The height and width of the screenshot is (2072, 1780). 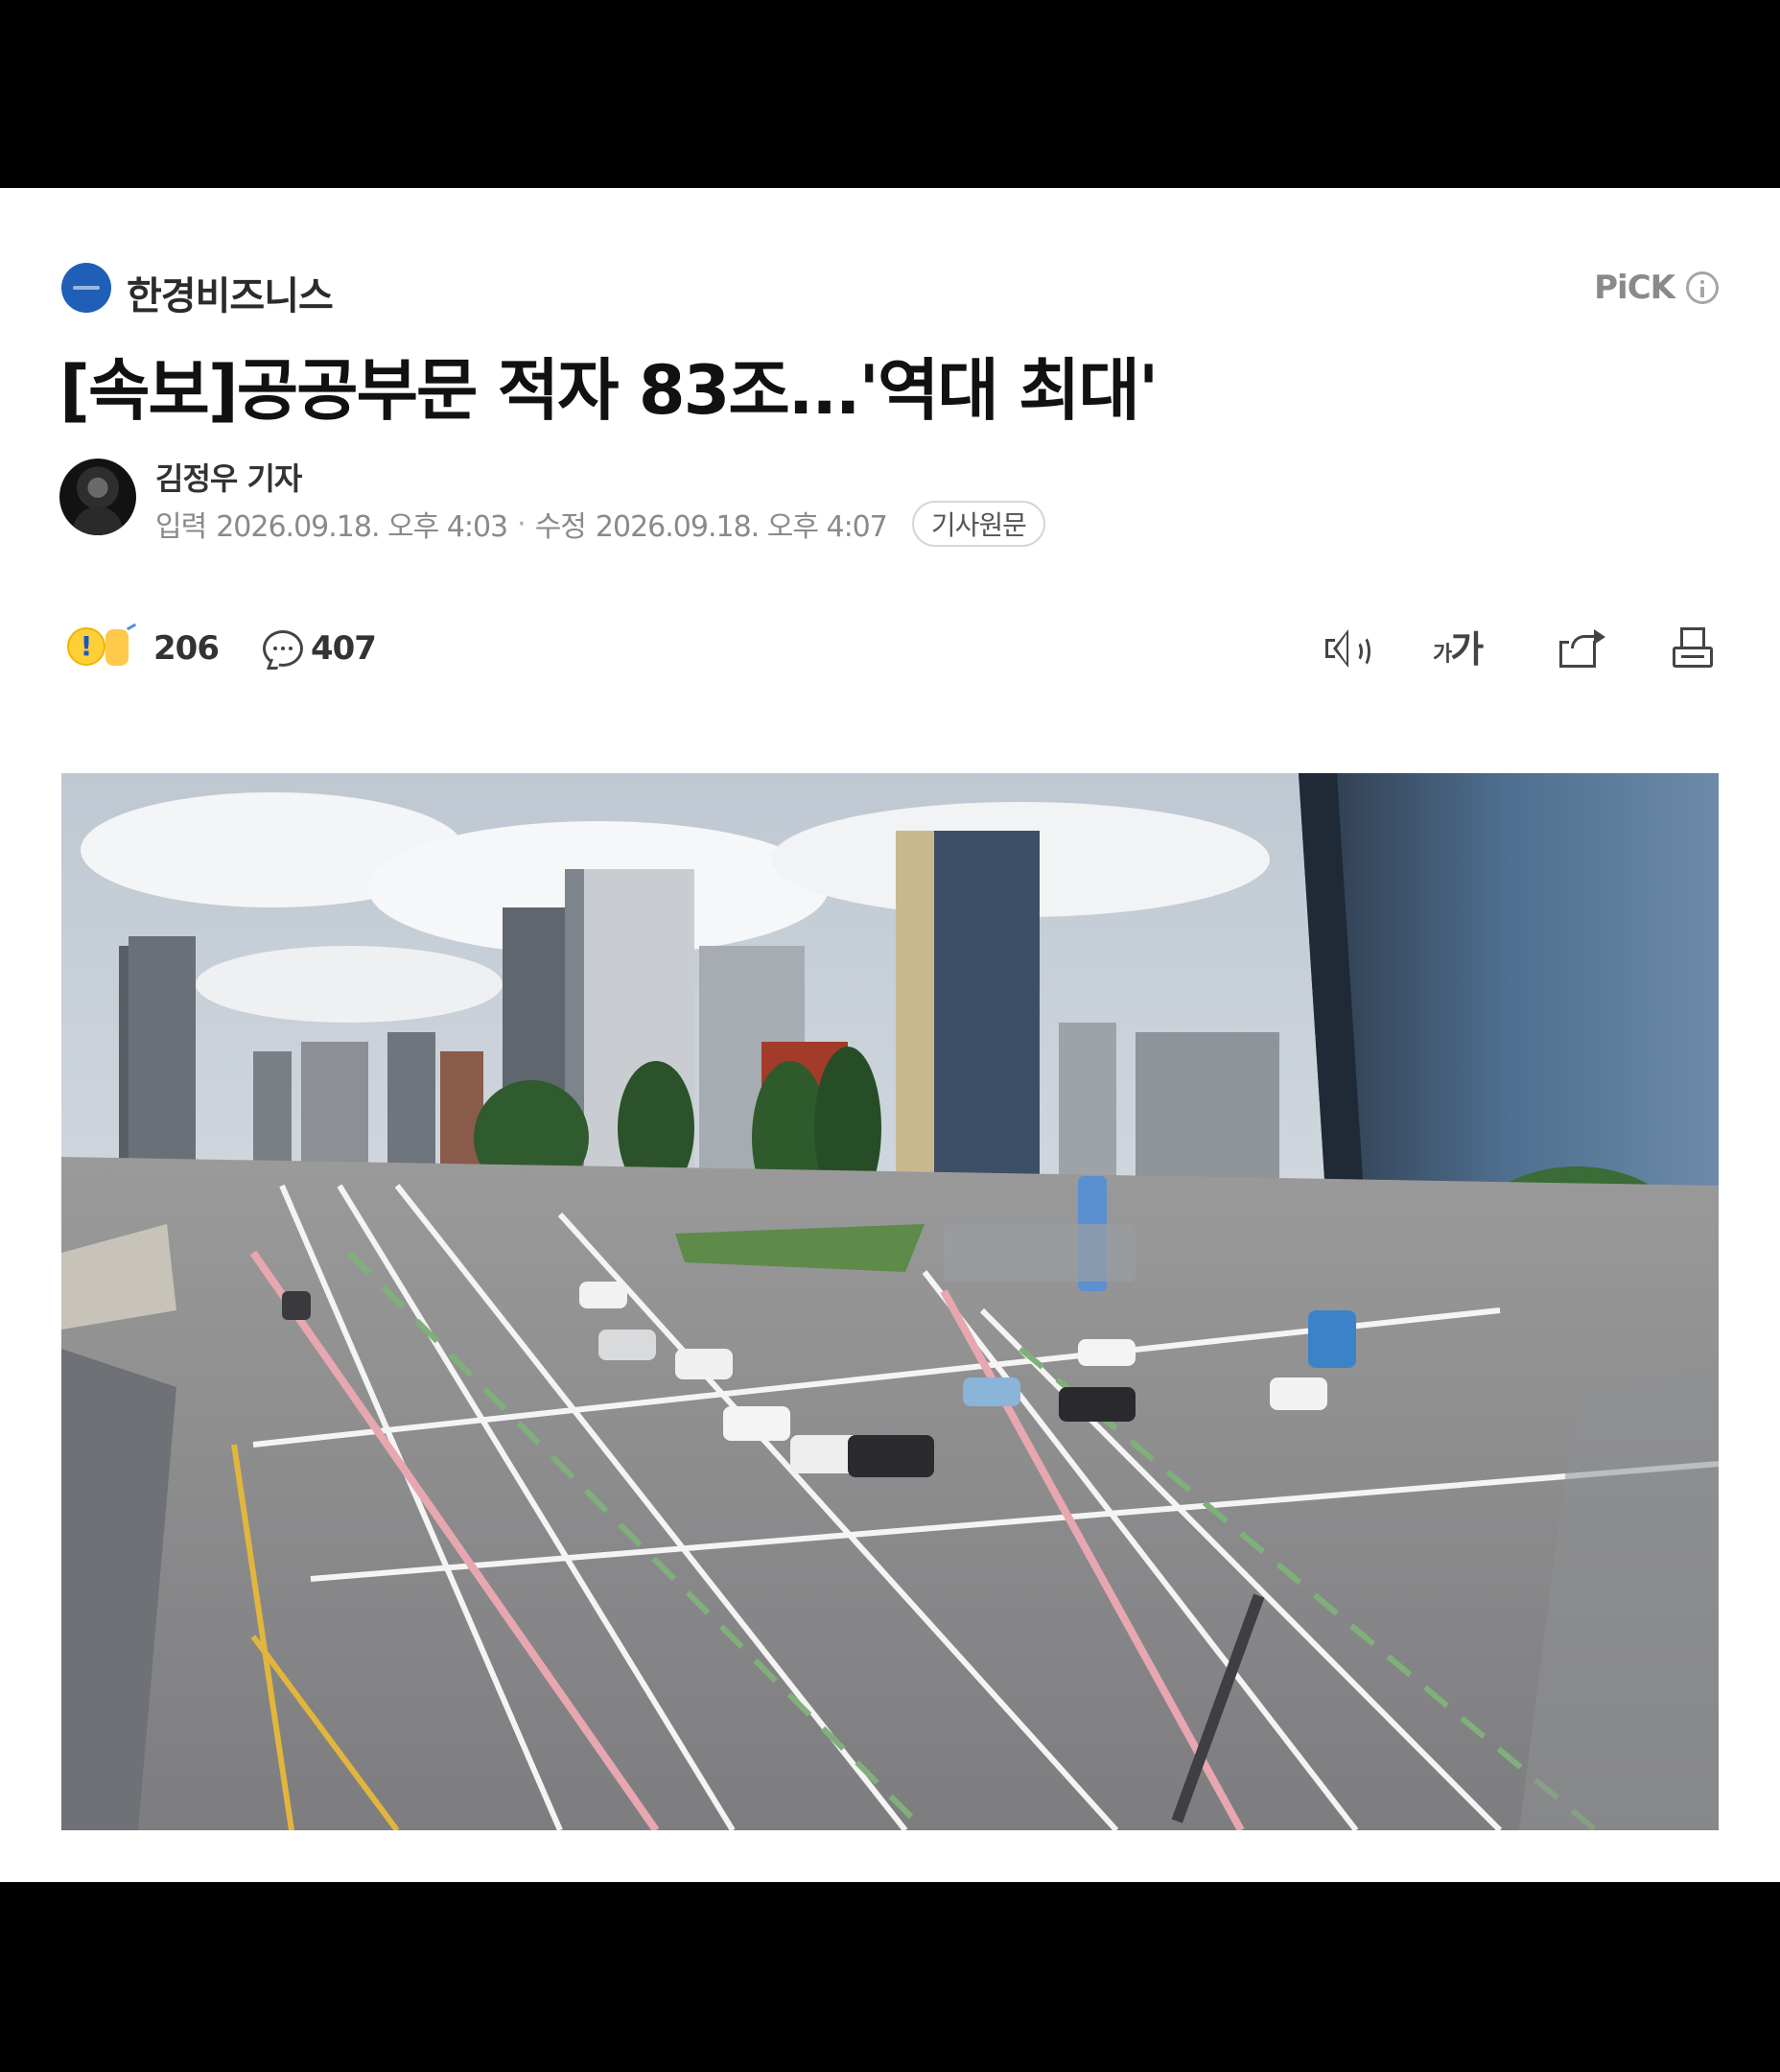 I want to click on top-black-bar, so click(x=890, y=94).